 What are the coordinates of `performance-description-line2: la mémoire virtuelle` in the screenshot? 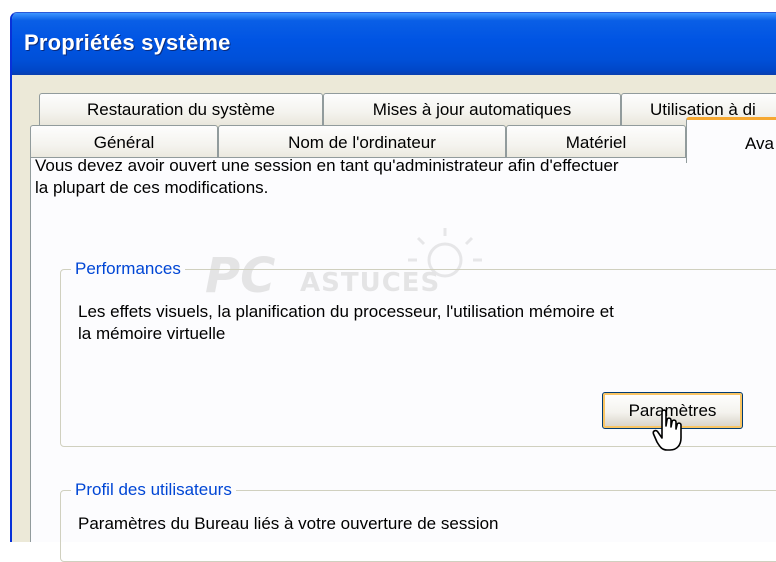 It's located at (152, 333).